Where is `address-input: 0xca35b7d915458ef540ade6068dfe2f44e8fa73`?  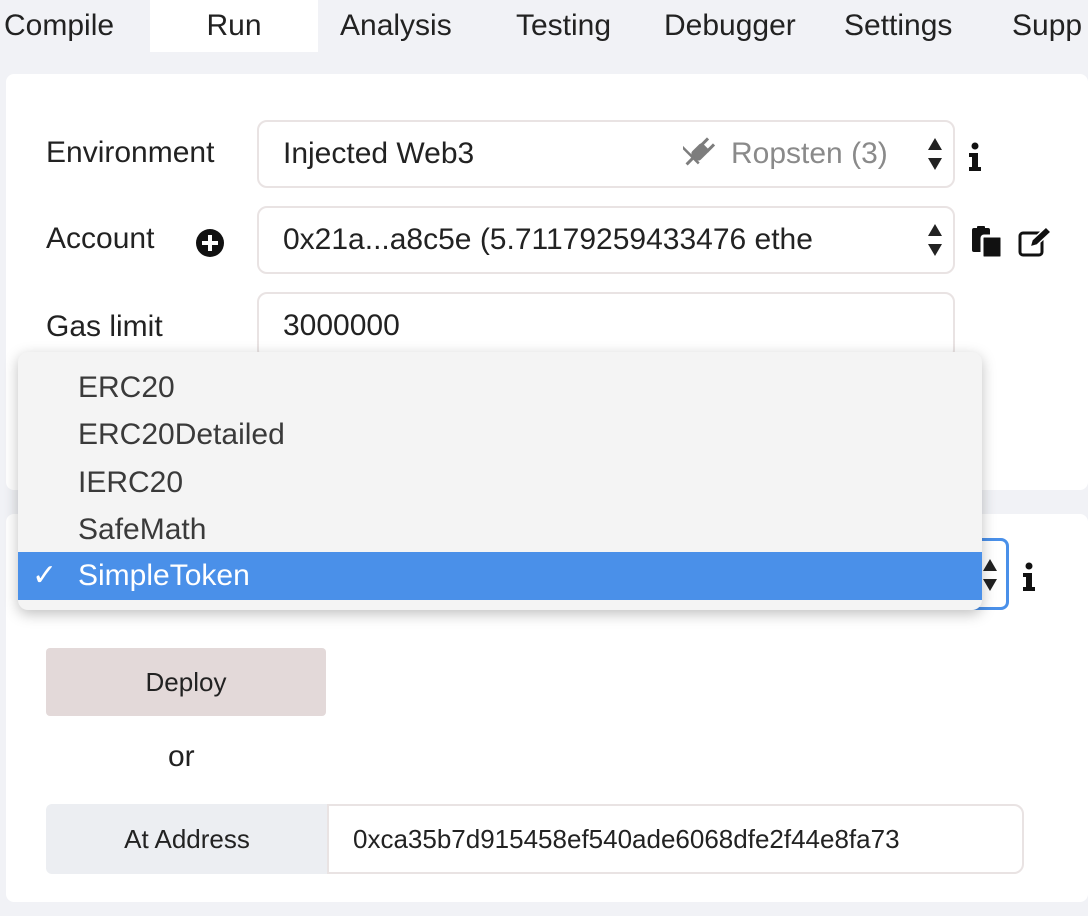 address-input: 0xca35b7d915458ef540ade6068dfe2f44e8fa73 is located at coordinates (675, 839).